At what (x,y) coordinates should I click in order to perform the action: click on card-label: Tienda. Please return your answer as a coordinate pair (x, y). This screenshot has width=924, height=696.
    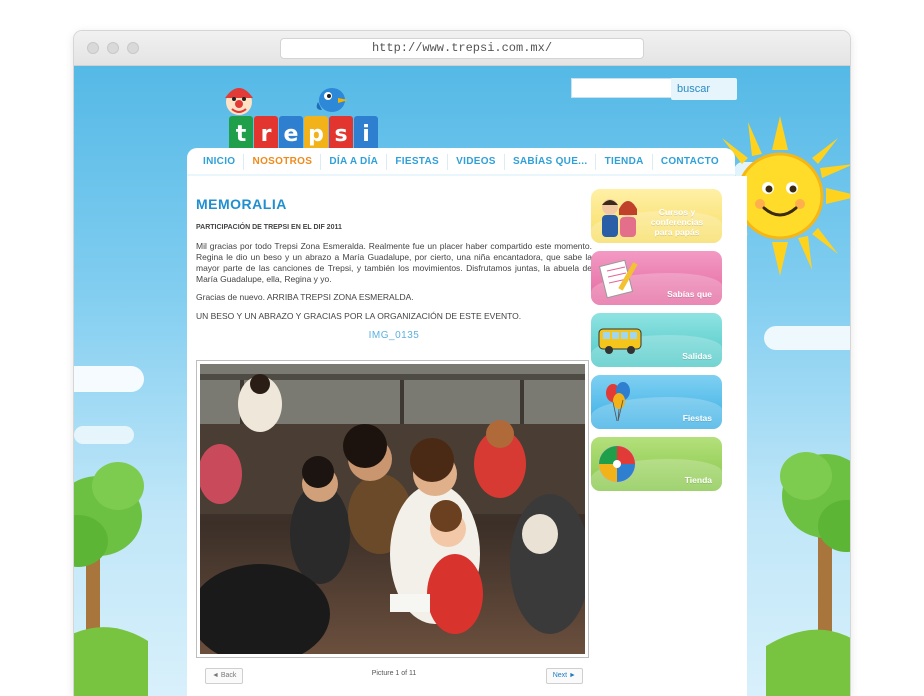
    Looking at the image, I should click on (698, 480).